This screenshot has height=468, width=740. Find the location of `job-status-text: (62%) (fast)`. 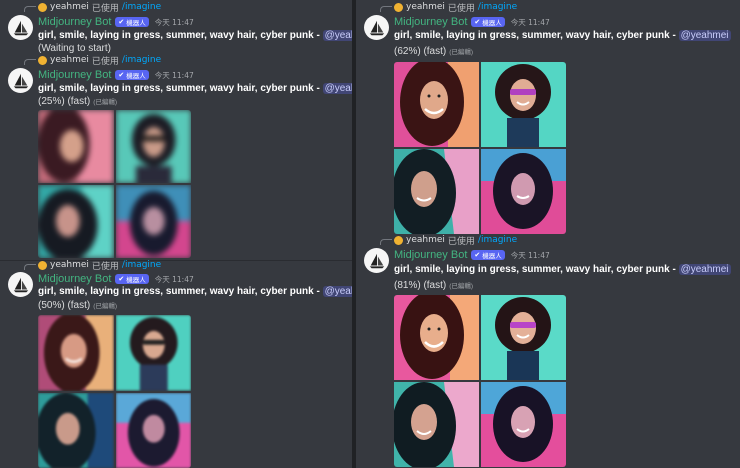

job-status-text: (62%) (fast) is located at coordinates (420, 51).